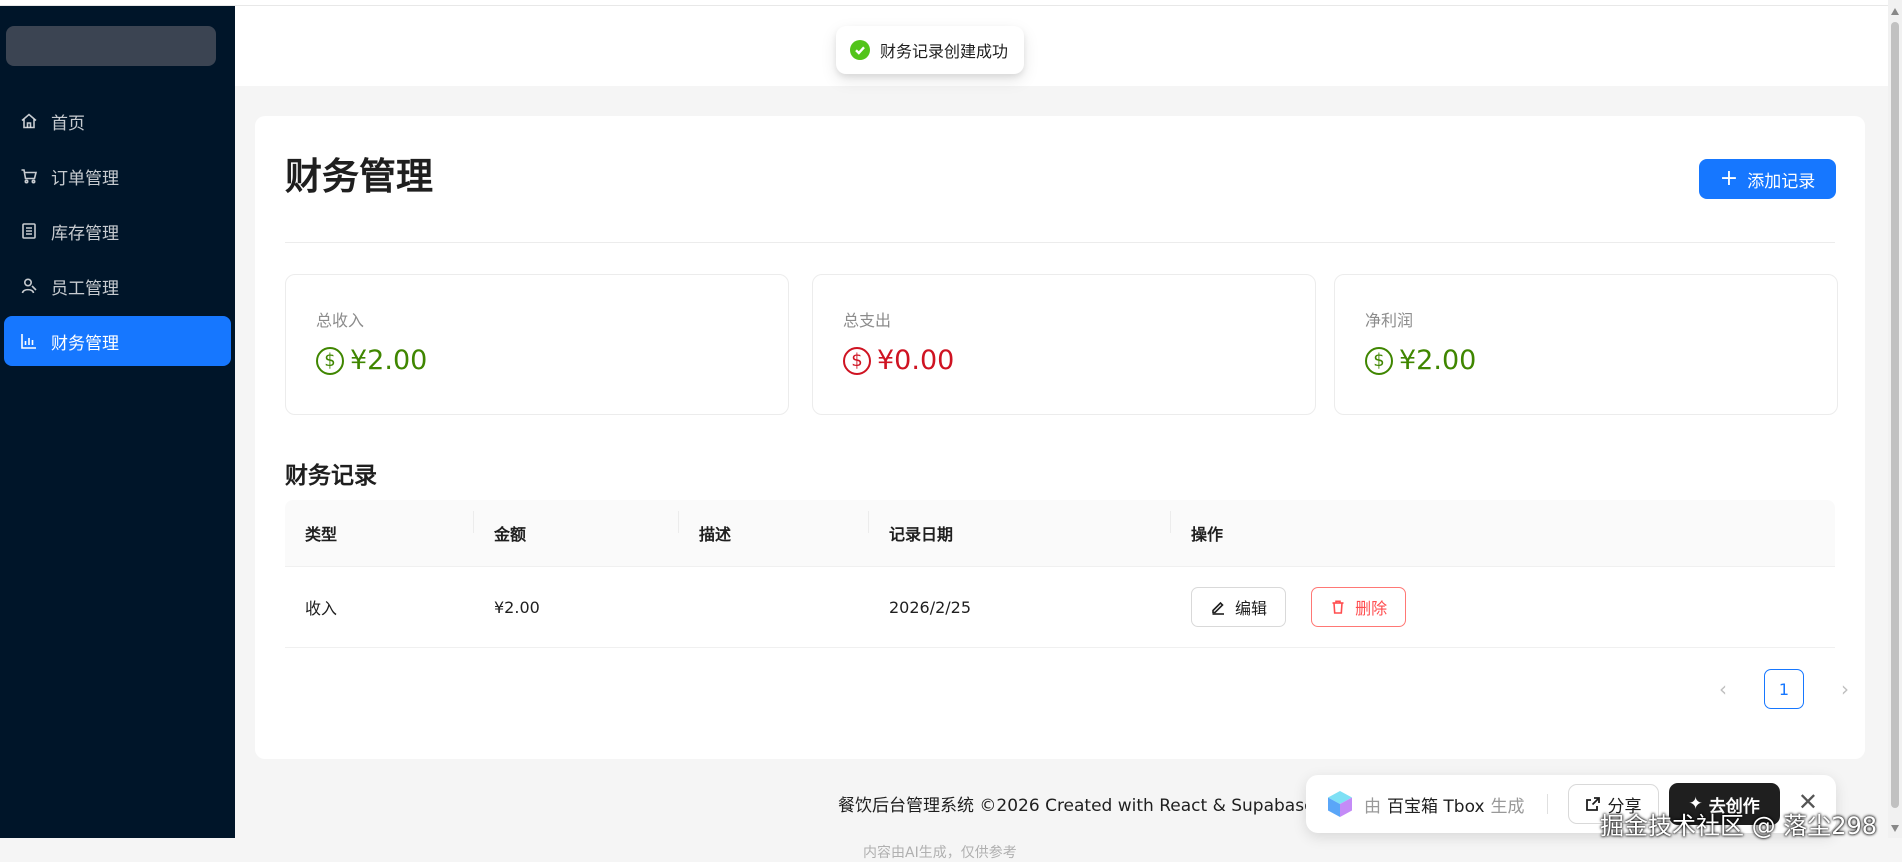  What do you see at coordinates (29, 341) in the screenshot?
I see `bar-chart-icon` at bounding box center [29, 341].